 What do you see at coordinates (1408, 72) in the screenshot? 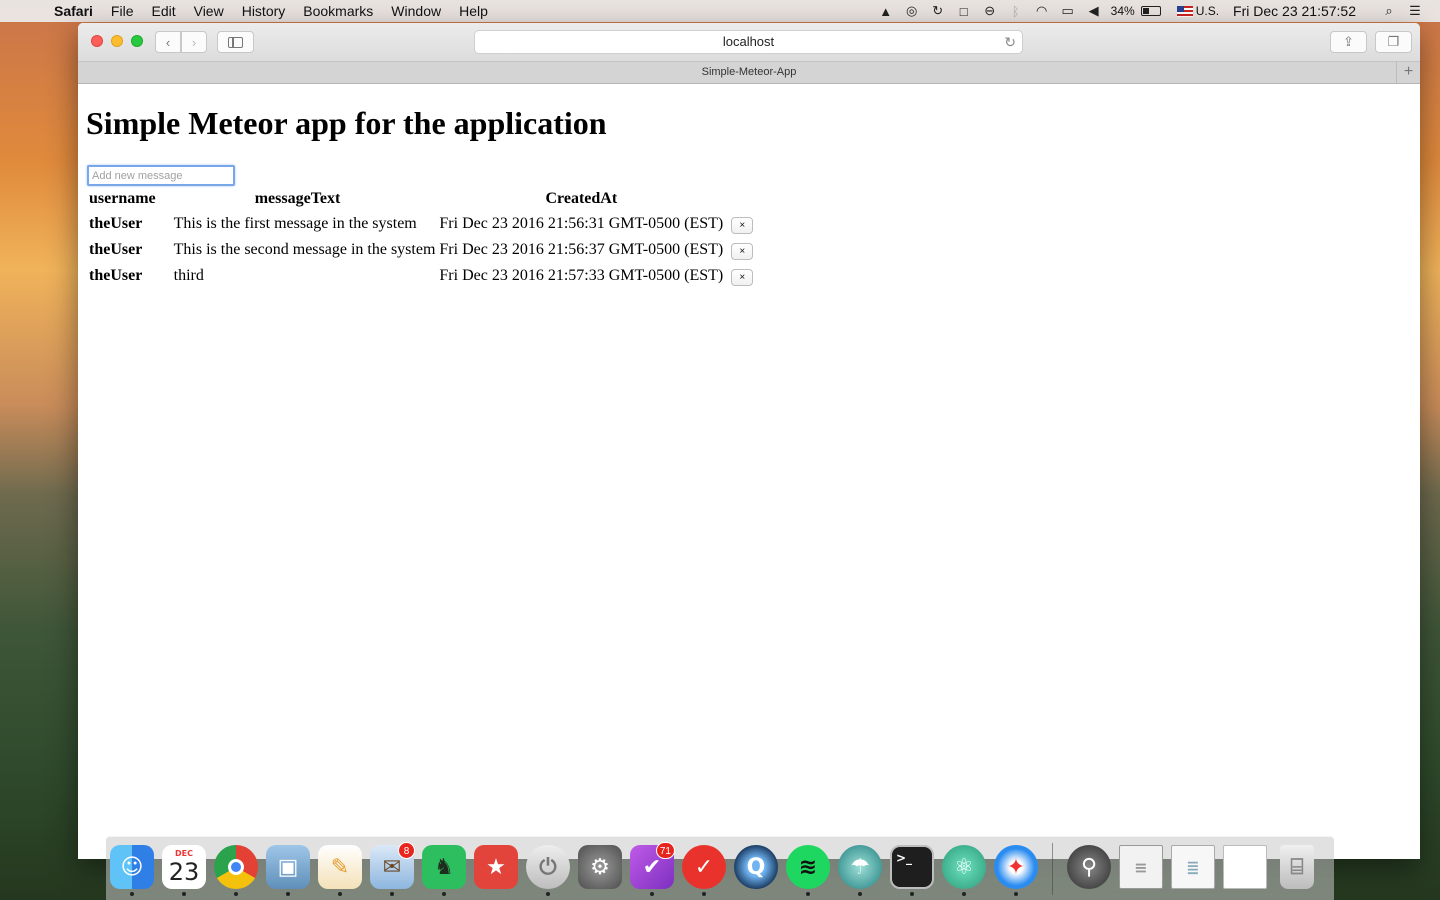
I see `new-tab-button: +` at bounding box center [1408, 72].